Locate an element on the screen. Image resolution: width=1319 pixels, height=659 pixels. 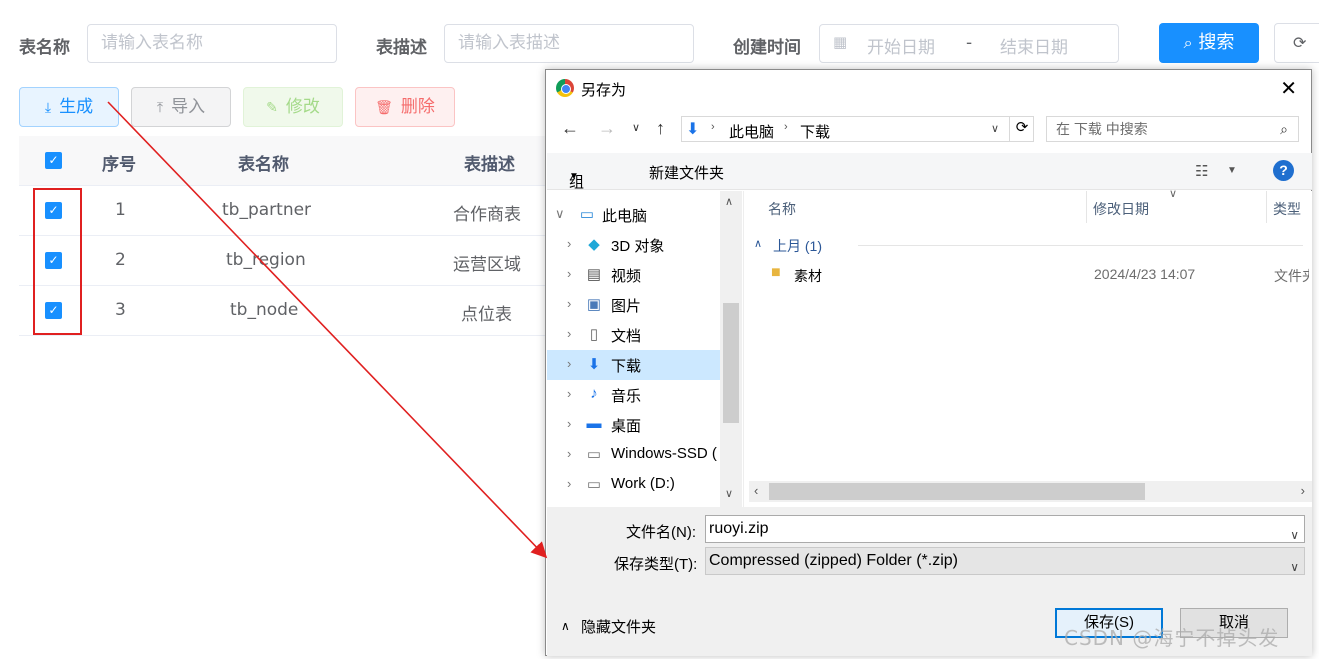
scroll-right-icon: › is located at coordinates (1303, 490).